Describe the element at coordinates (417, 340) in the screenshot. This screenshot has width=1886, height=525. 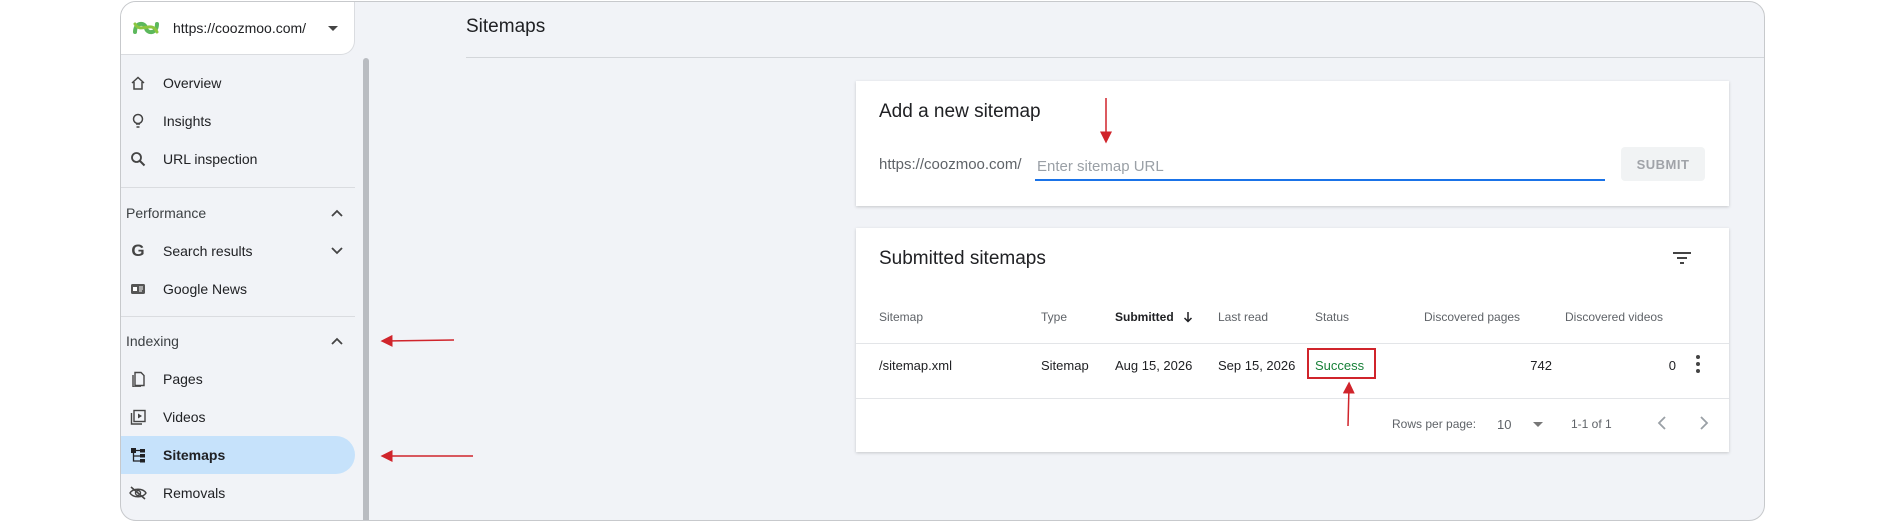
I see `annotation-arrow-indexing` at that location.